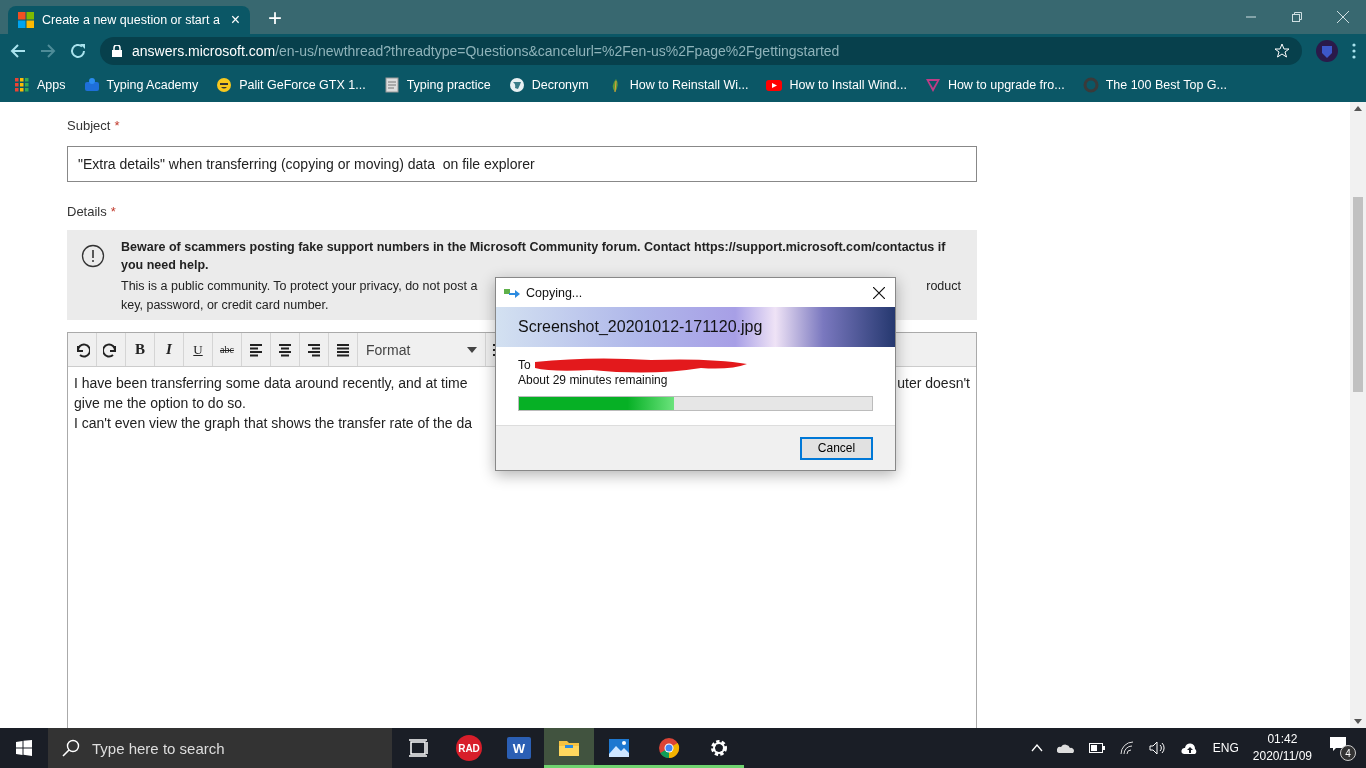 Image resolution: width=1366 pixels, height=768 pixels. What do you see at coordinates (271, 383) in the screenshot?
I see `editor-text: I have been transferring some data around recently, and at time` at bounding box center [271, 383].